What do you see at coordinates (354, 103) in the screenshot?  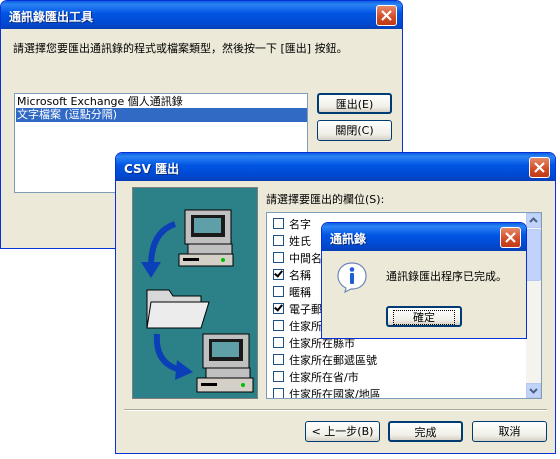 I see `export-button: 匯出(E)` at bounding box center [354, 103].